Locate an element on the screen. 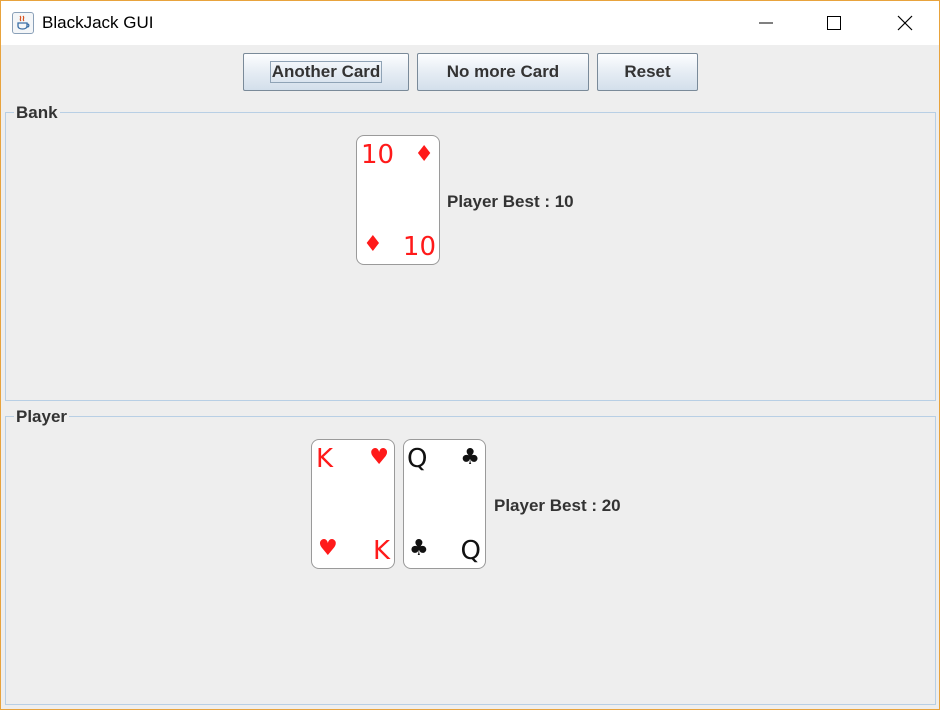 This screenshot has height=710, width=940. minimize-button is located at coordinates (766, 23).